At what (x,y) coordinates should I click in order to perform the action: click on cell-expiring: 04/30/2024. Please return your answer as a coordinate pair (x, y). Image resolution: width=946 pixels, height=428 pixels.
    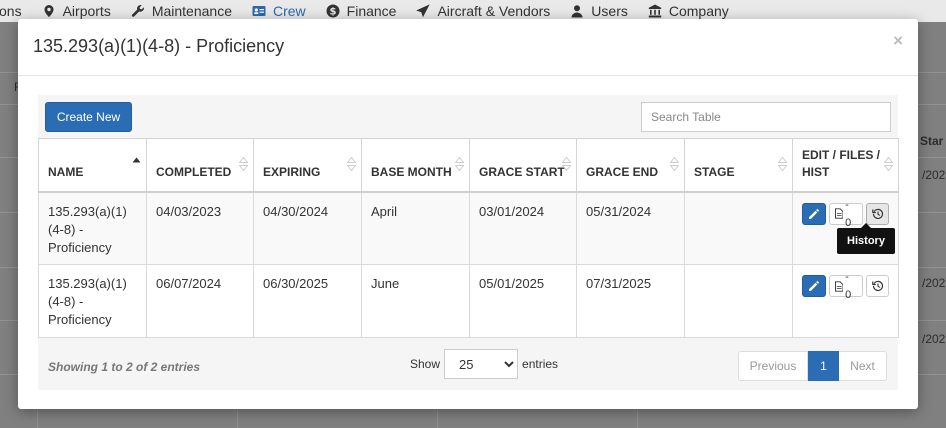
    Looking at the image, I should click on (307, 228).